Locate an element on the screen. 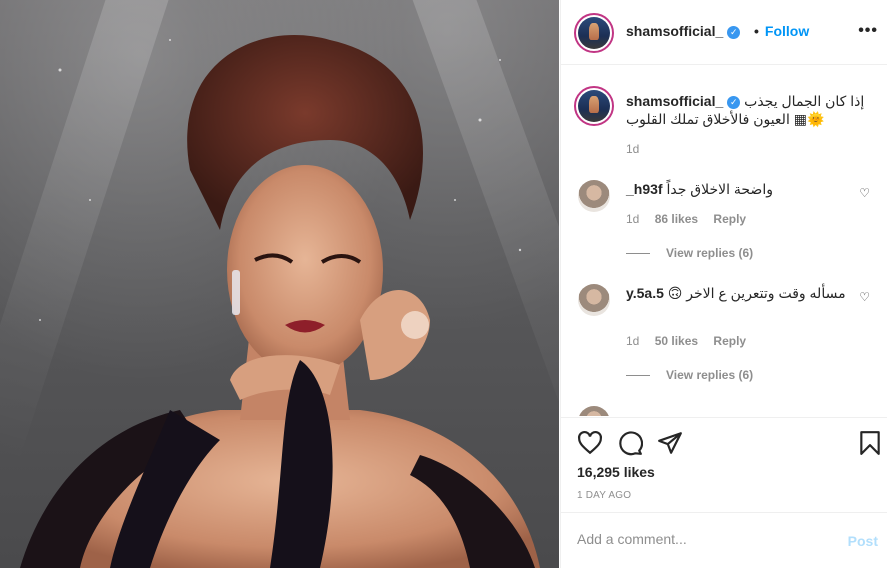 The width and height of the screenshot is (887, 568). share-icon is located at coordinates (670, 443).